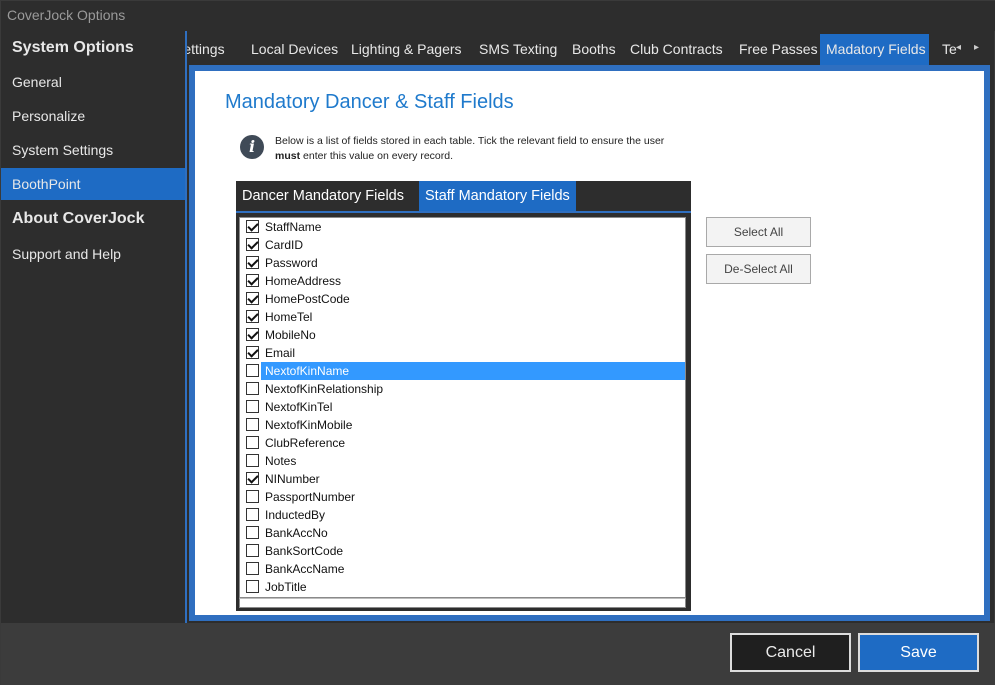 The width and height of the screenshot is (995, 685). What do you see at coordinates (498, 16) in the screenshot?
I see `title-bar: CoverJock Options` at bounding box center [498, 16].